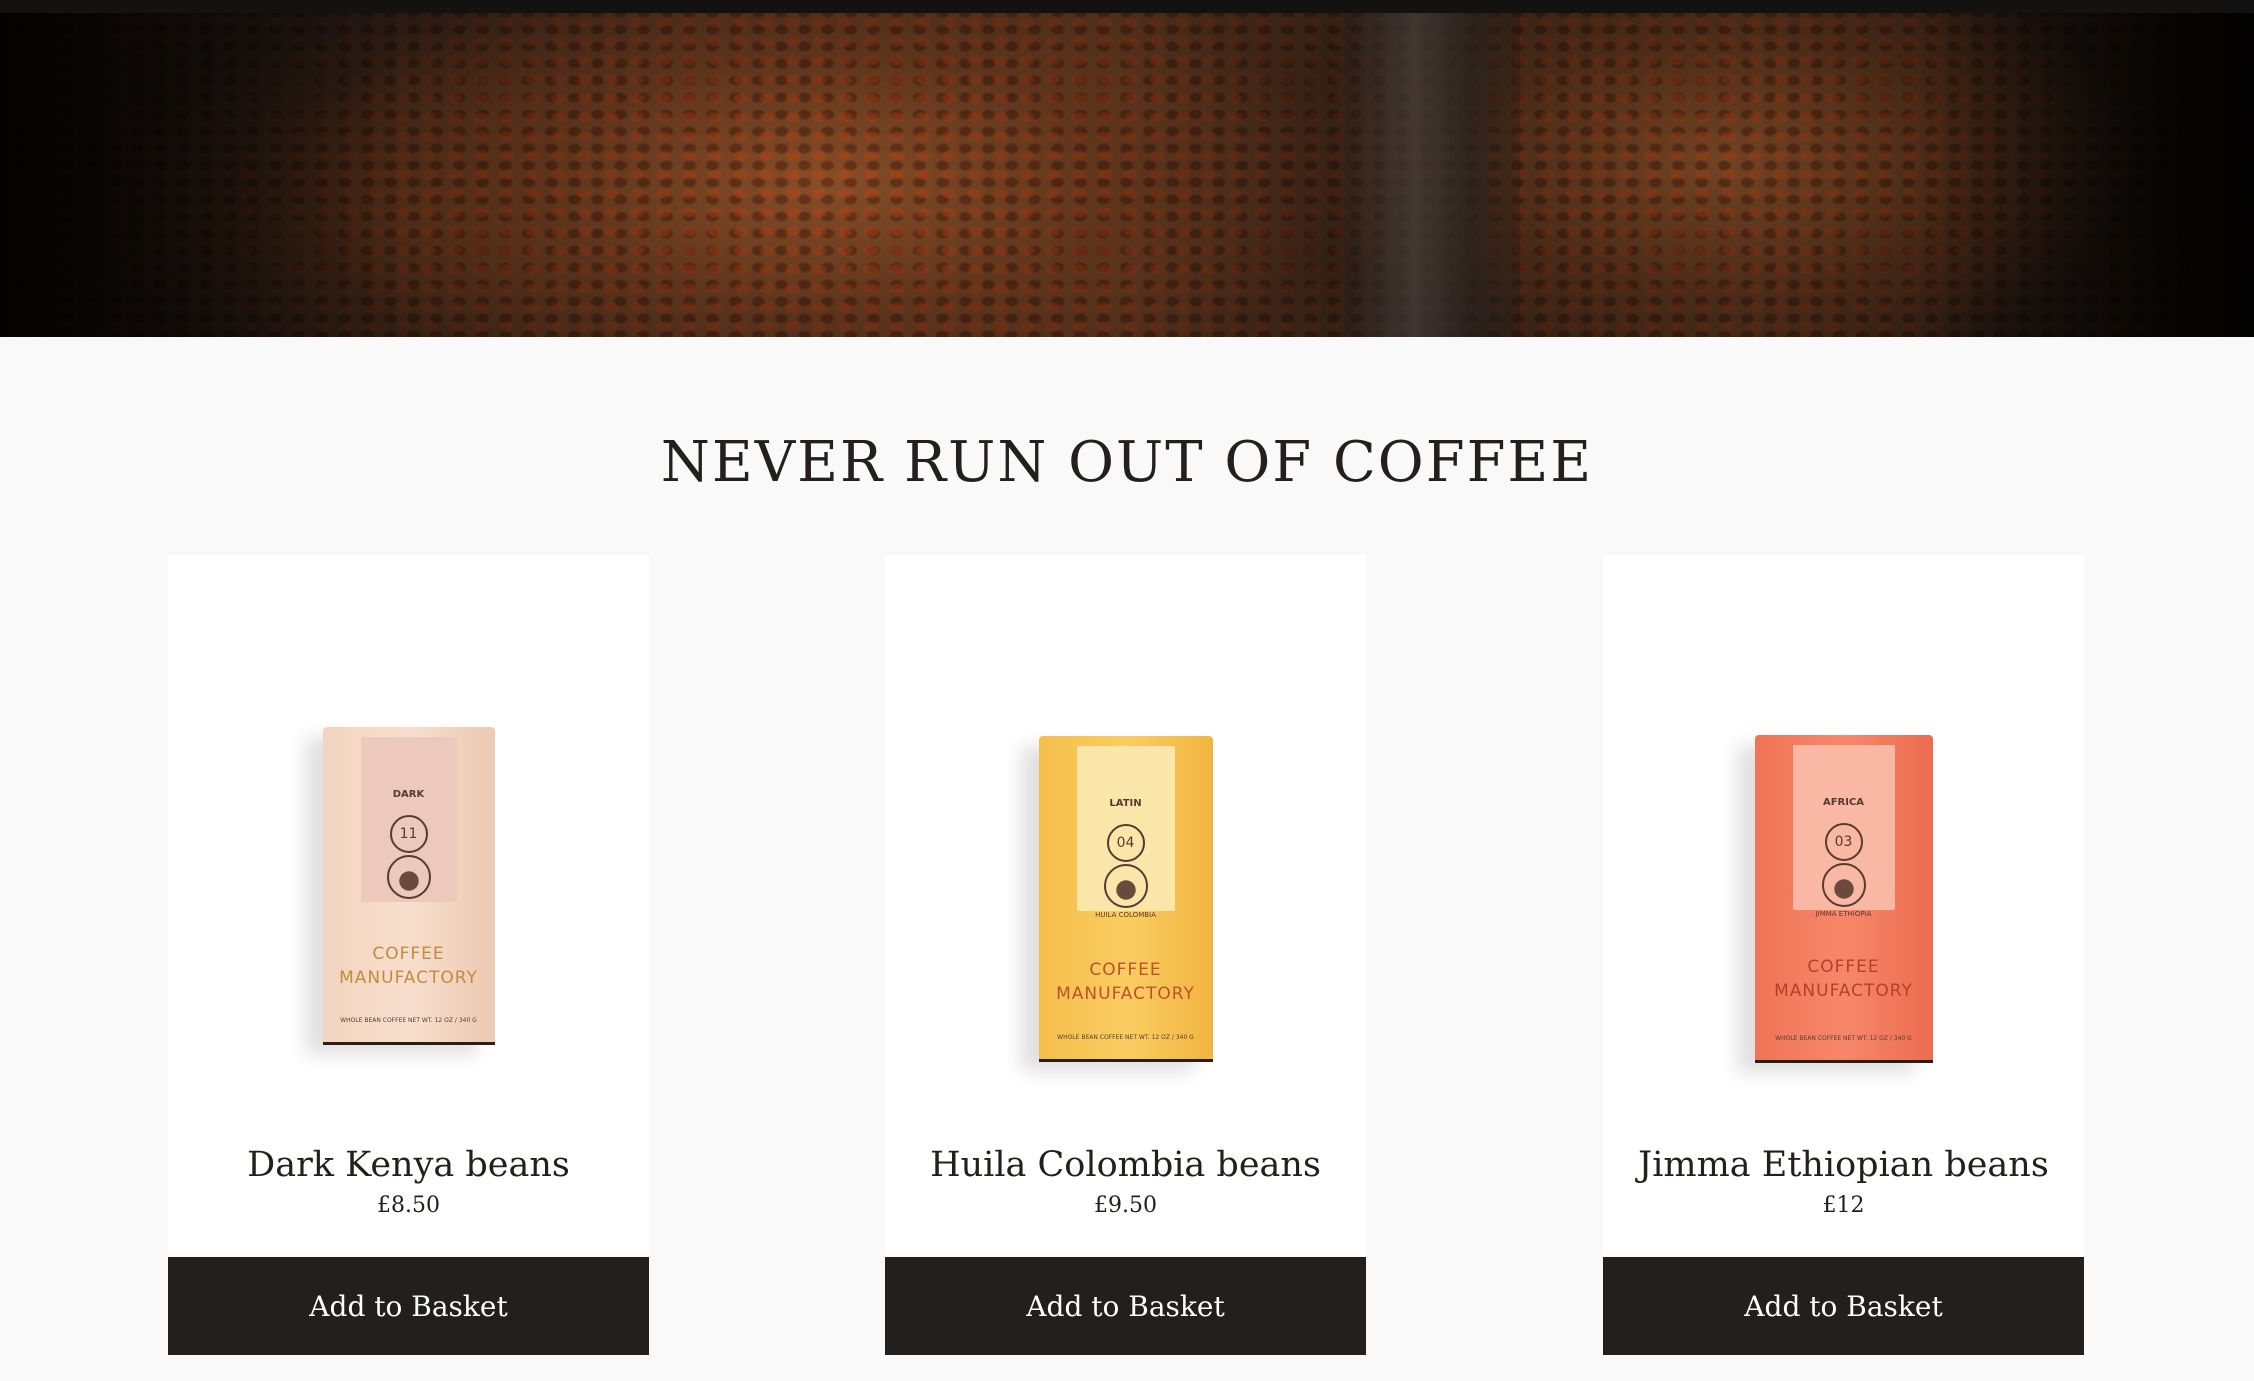  Describe the element at coordinates (1125, 915) in the screenshot. I see `bag-origin: HUILA COLOMBIA` at that location.